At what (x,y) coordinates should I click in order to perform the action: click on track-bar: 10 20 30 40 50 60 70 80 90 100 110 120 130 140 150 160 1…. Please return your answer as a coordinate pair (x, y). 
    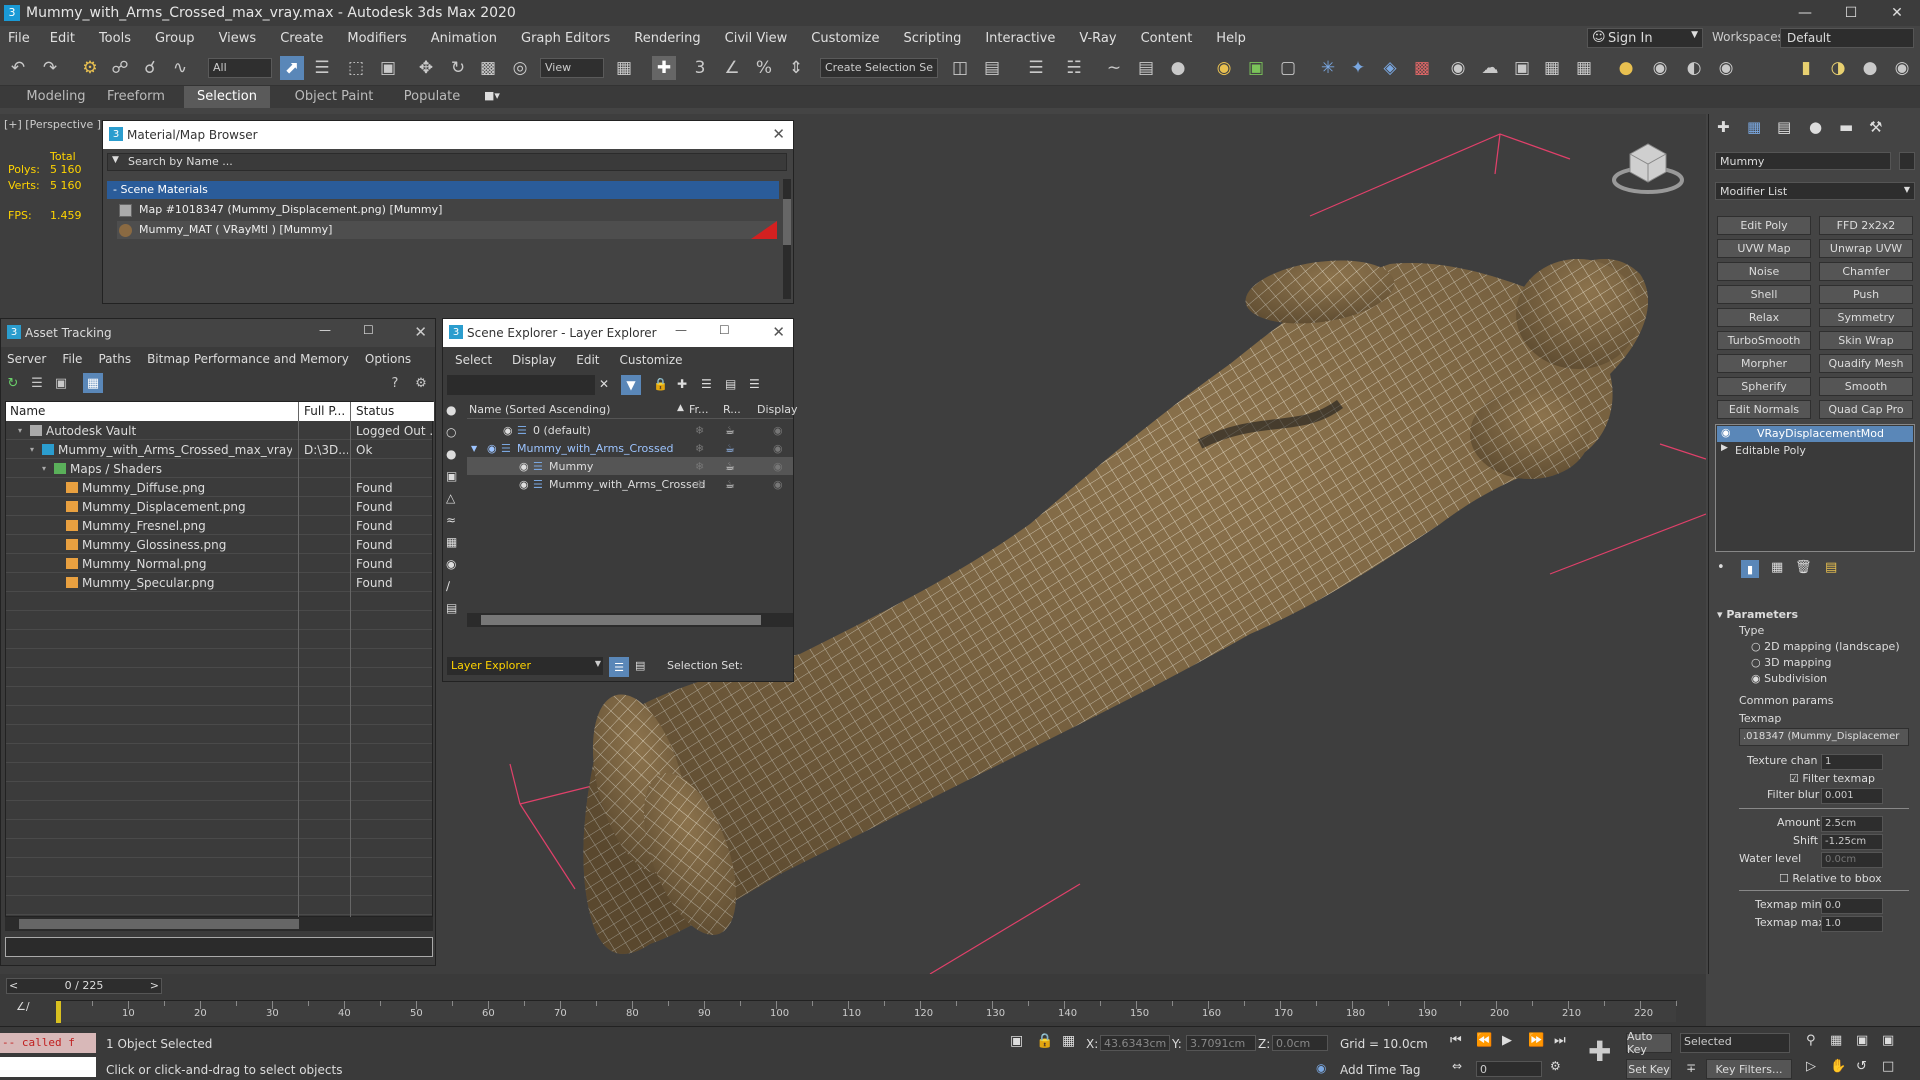
    Looking at the image, I should click on (866, 1011).